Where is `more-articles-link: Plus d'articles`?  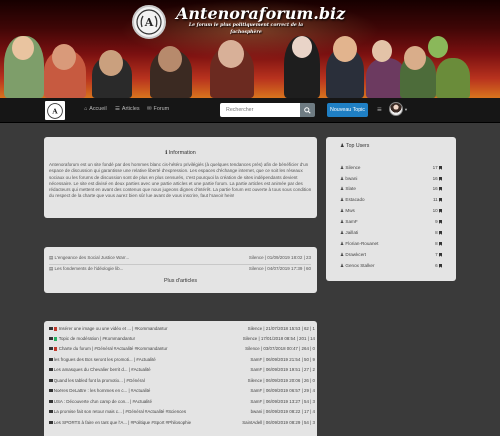
more-articles-link: Plus d'articles is located at coordinates (180, 281).